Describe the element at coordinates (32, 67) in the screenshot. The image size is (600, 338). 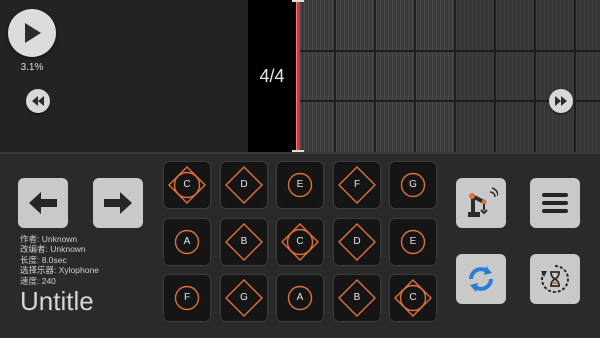
I see `playback-progress: 3.1%` at that location.